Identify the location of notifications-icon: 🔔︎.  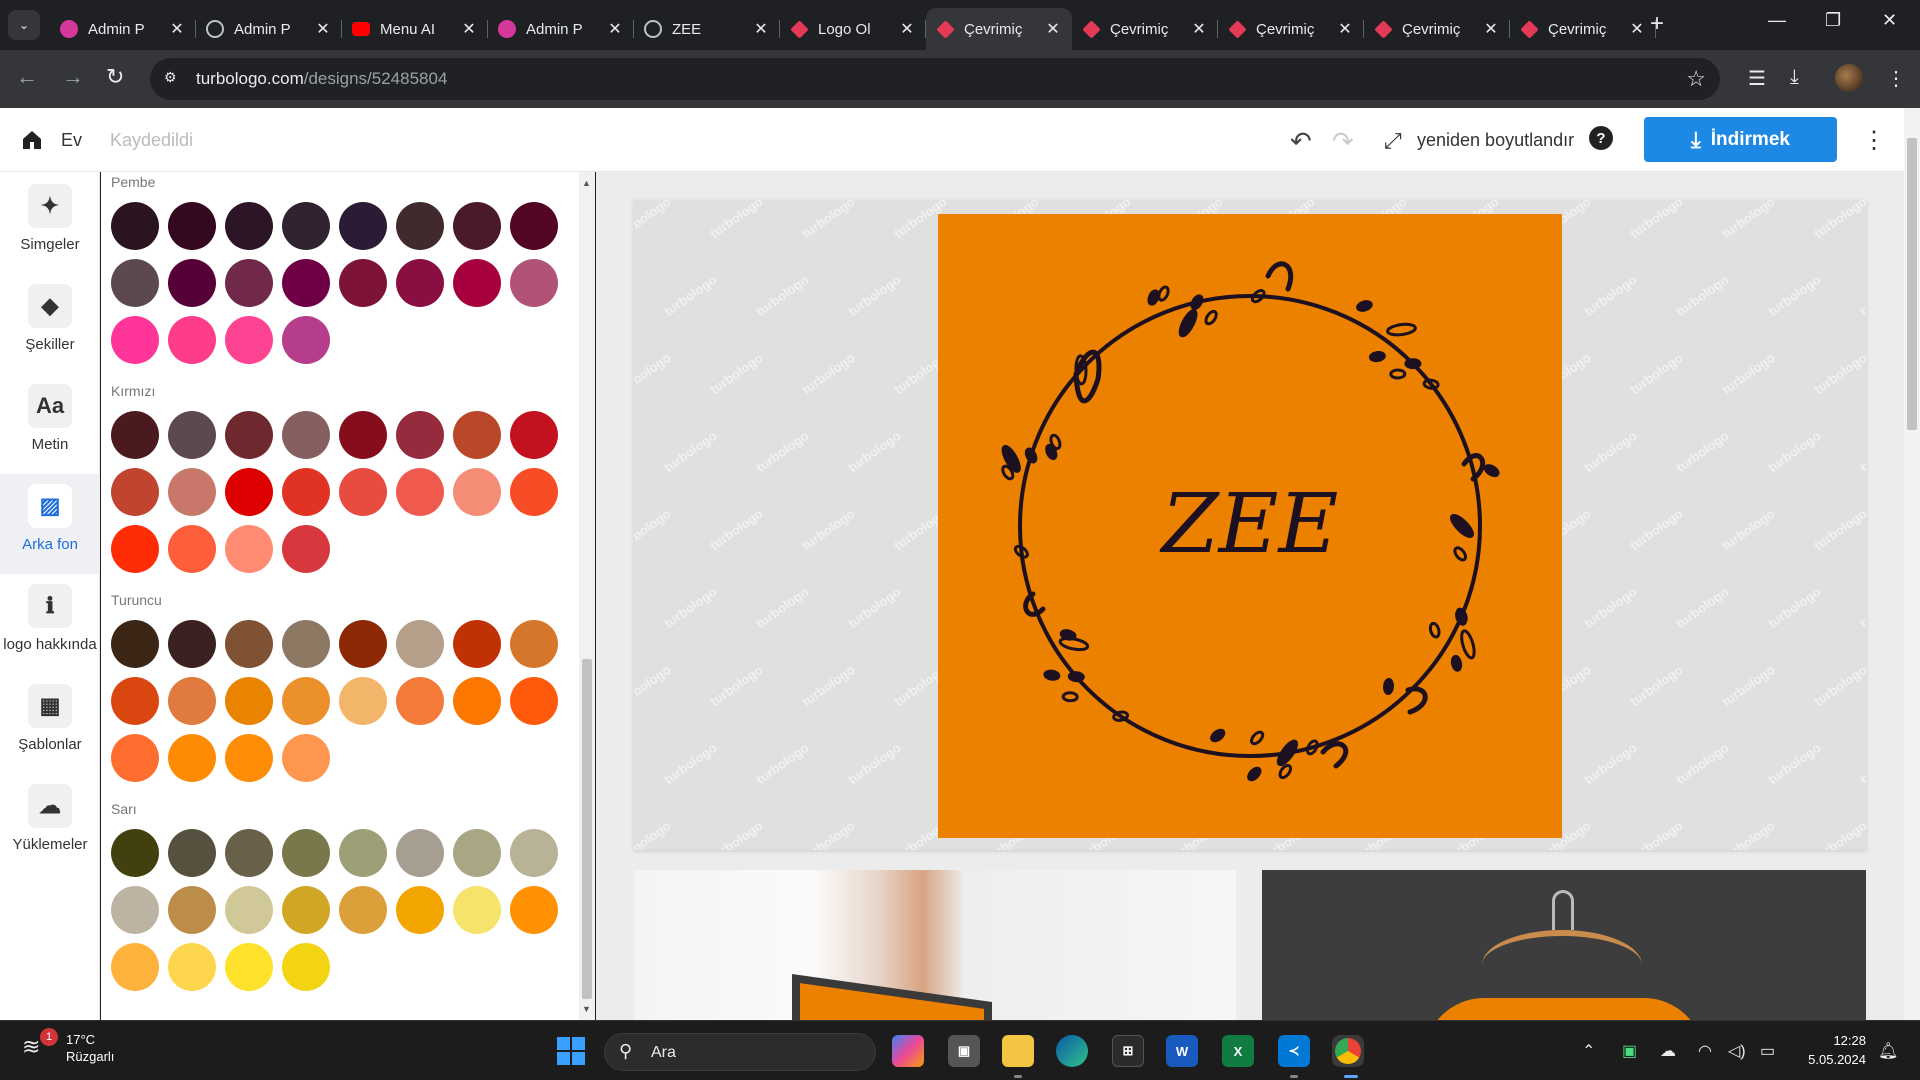
(1888, 1051).